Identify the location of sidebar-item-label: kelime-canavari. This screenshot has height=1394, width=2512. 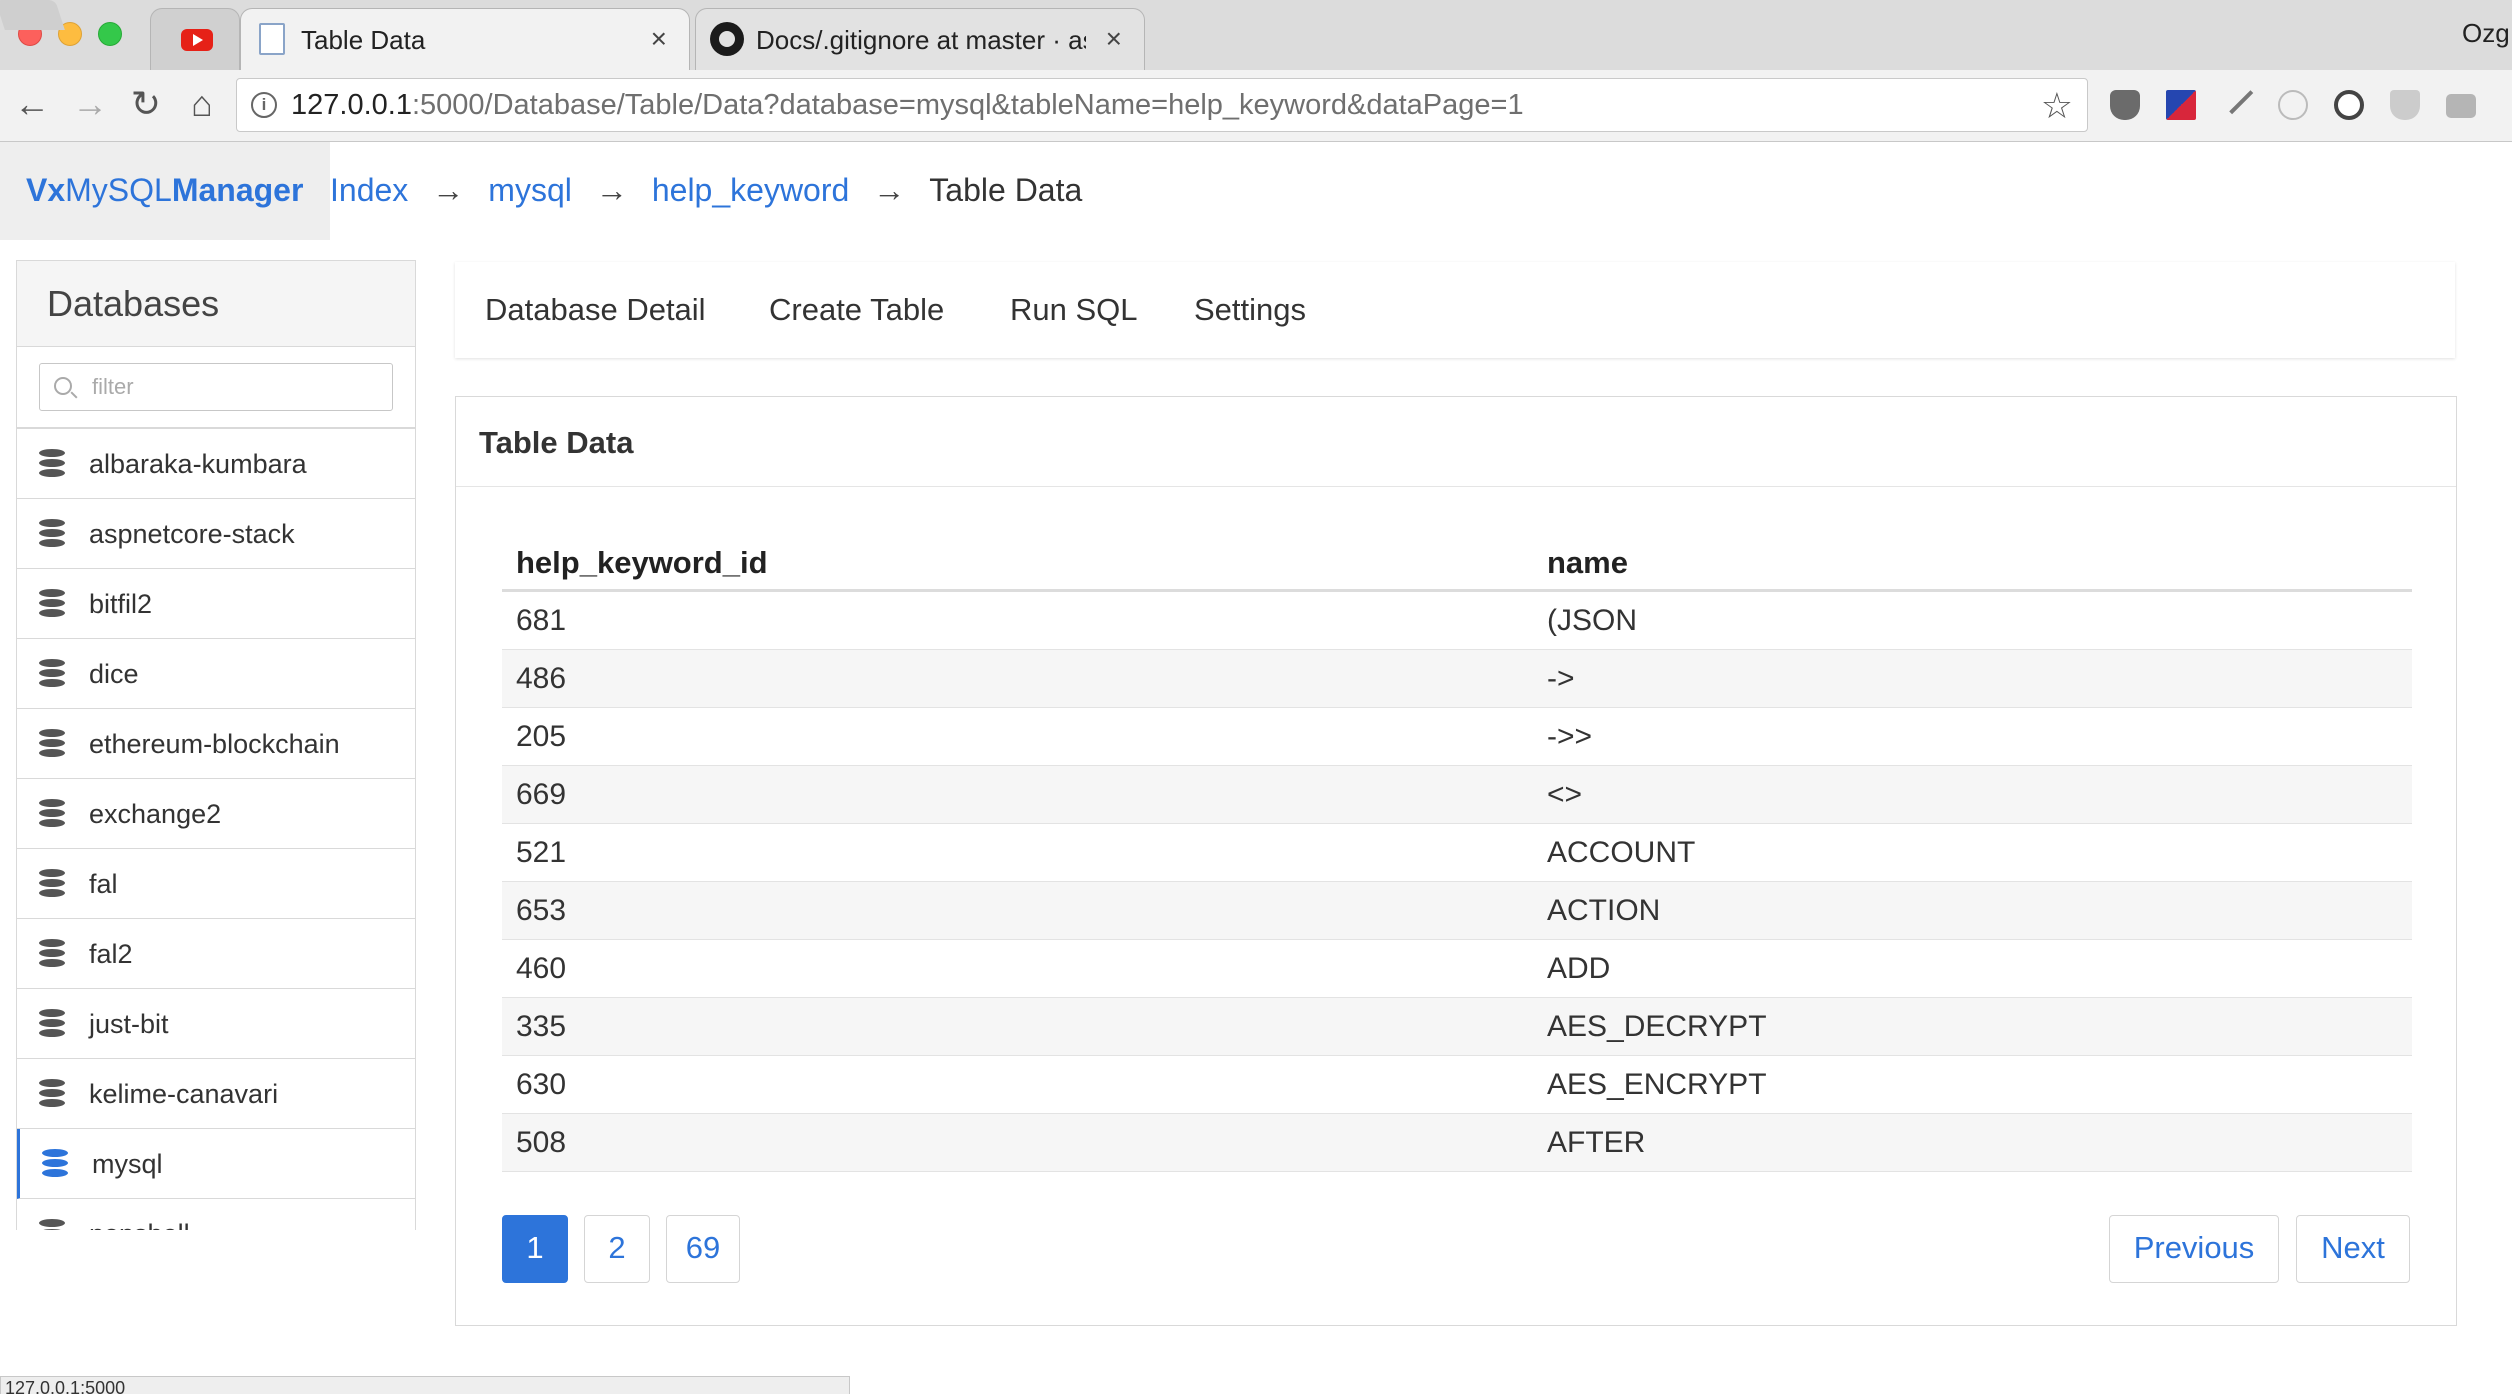
(184, 1094).